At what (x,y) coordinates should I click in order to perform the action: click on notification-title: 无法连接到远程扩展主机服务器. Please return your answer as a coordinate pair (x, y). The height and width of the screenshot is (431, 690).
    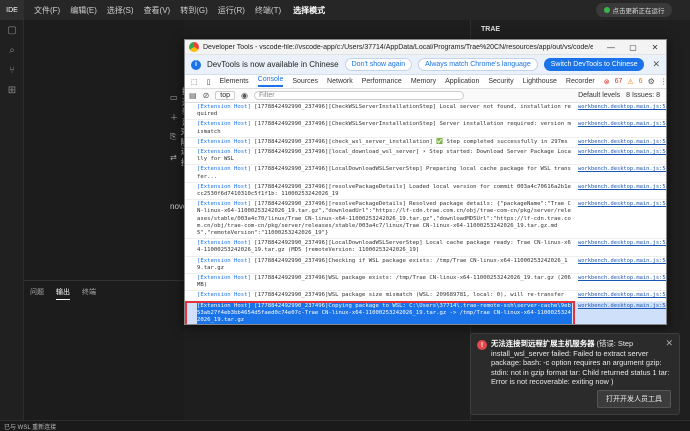
    Looking at the image, I should click on (543, 343).